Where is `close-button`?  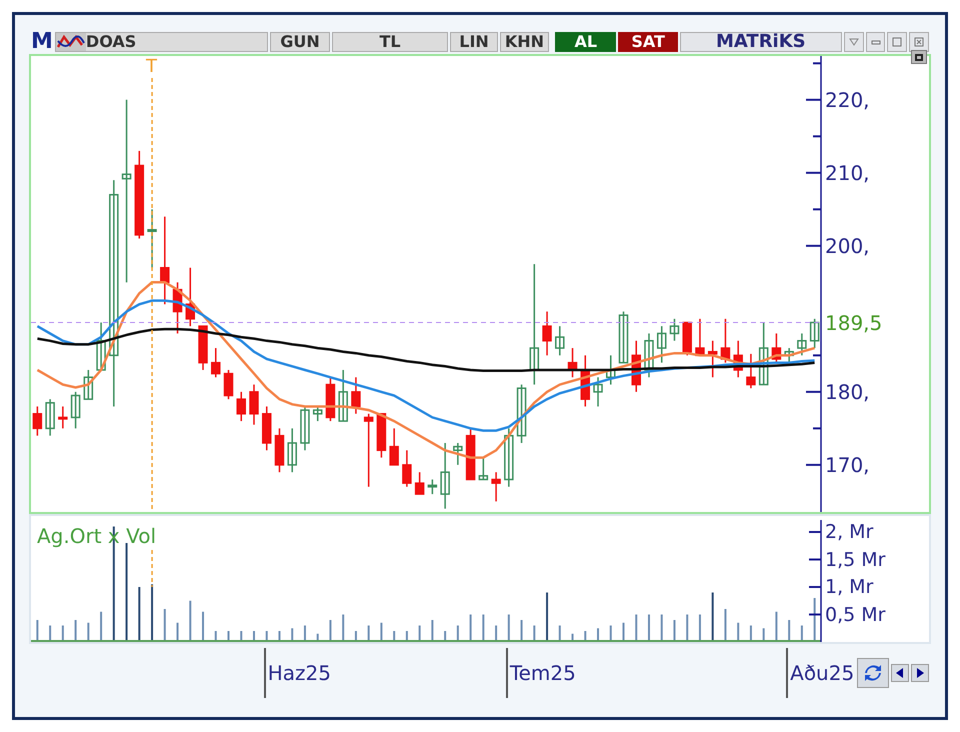
close-button is located at coordinates (919, 42).